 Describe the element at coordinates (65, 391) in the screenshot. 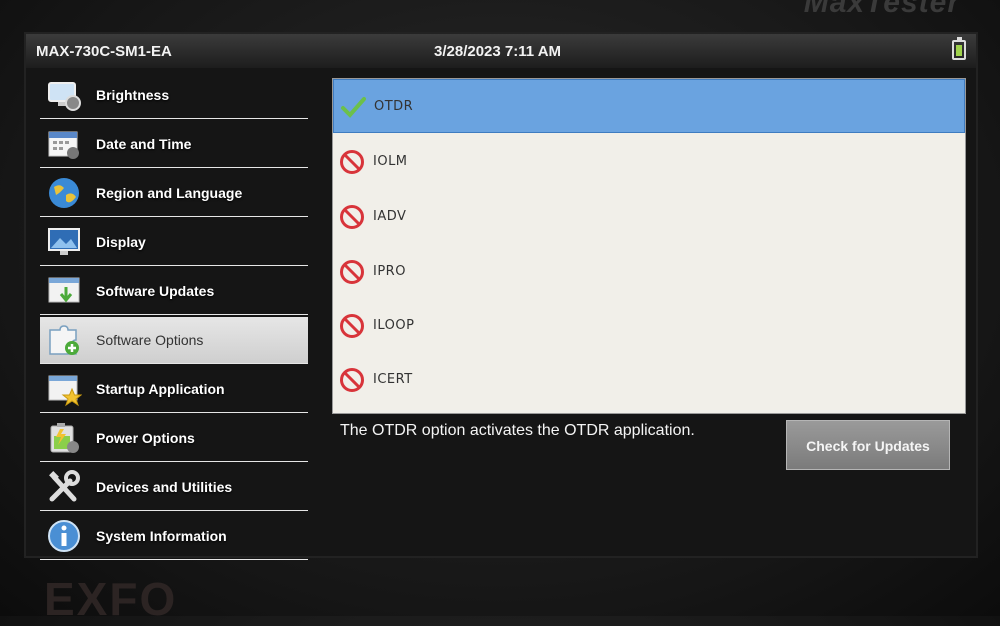

I see `startup-icon` at that location.